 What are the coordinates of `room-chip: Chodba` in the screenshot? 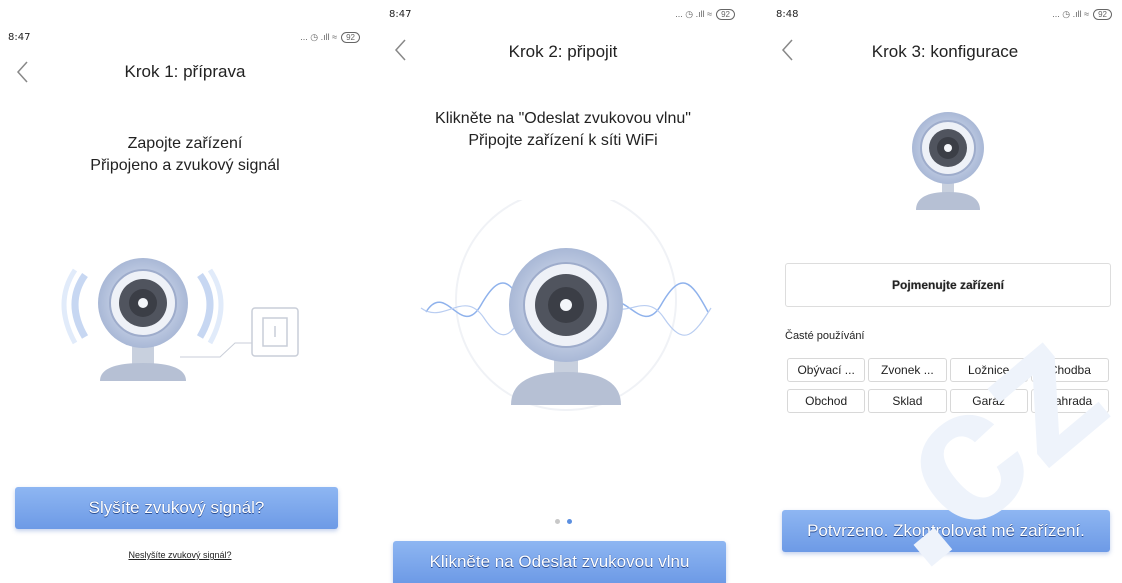 It's located at (1069, 370).